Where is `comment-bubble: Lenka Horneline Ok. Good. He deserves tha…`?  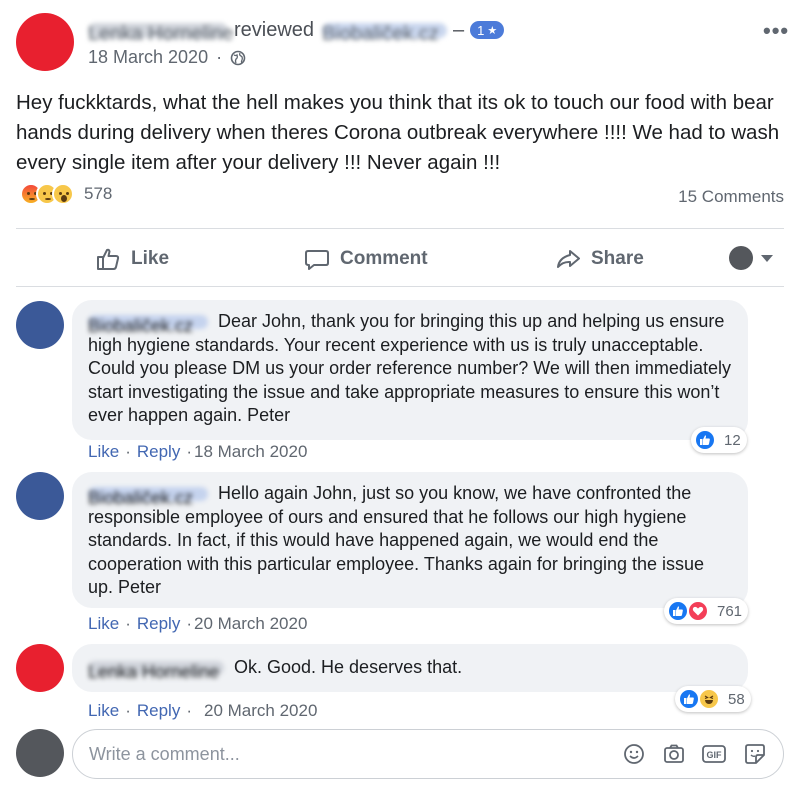
comment-bubble: Lenka Horneline Ok. Good. He deserves tha… is located at coordinates (410, 668).